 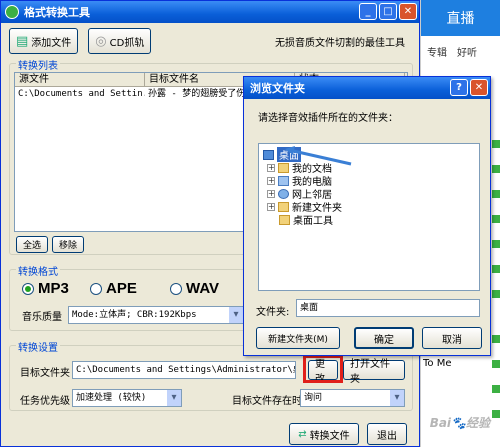 I want to click on remove-button: 移除, so click(x=68, y=244).